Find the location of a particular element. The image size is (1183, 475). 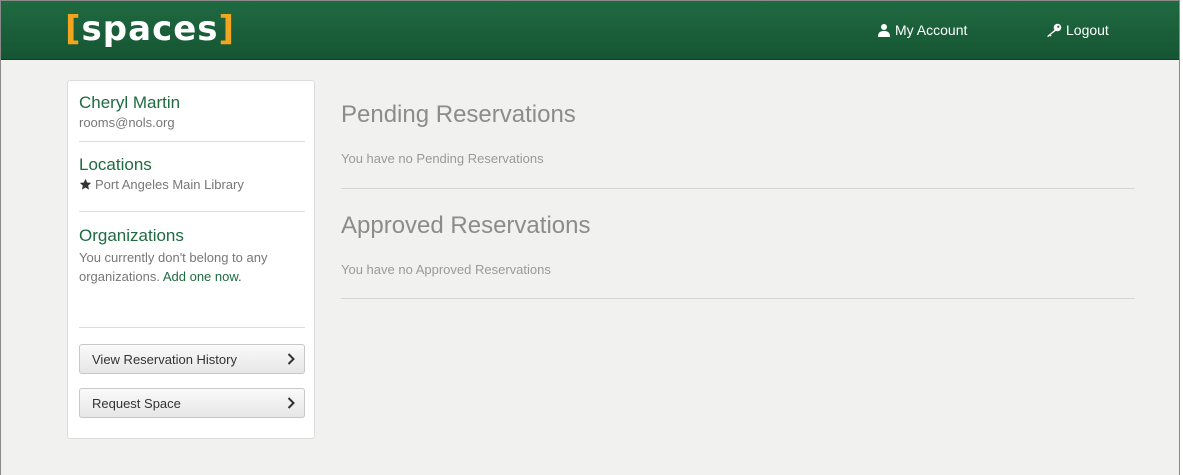

organizations-heading: Organizations is located at coordinates (131, 235).